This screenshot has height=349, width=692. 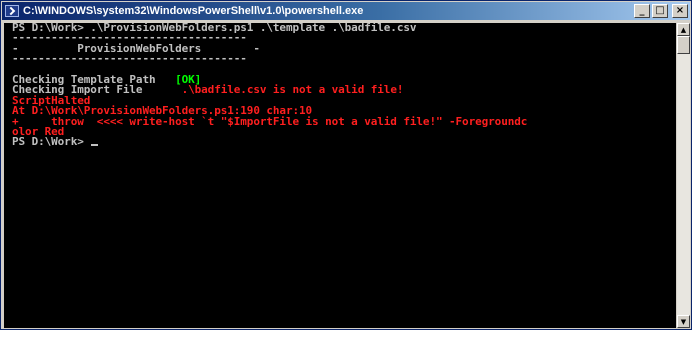 I want to click on close-button: ×, so click(x=680, y=11).